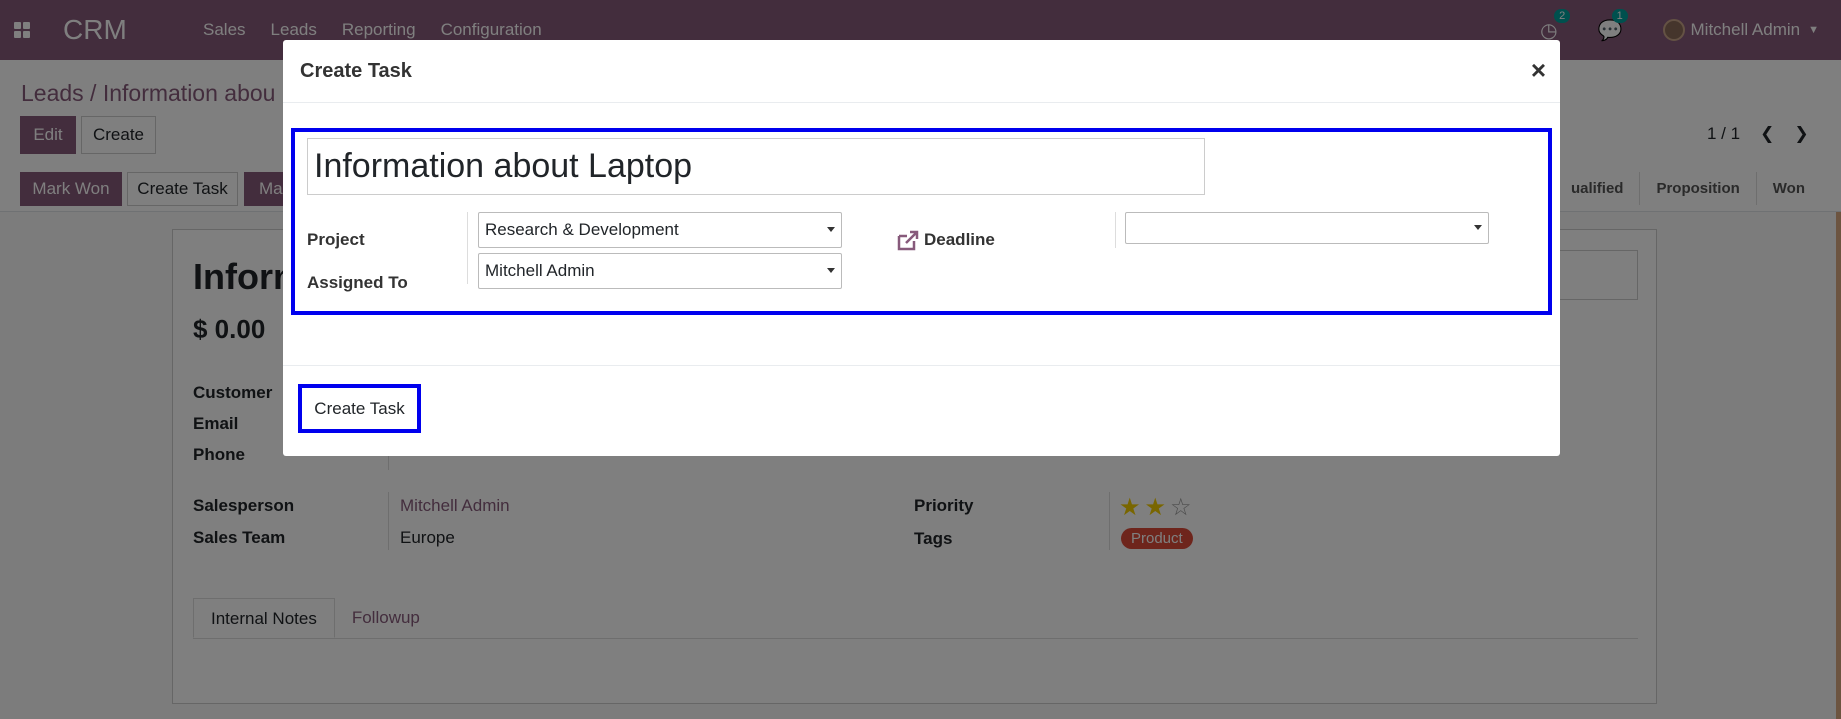 Image resolution: width=1841 pixels, height=719 pixels. Describe the element at coordinates (959, 239) in the screenshot. I see `deadline-label: Deadline` at that location.